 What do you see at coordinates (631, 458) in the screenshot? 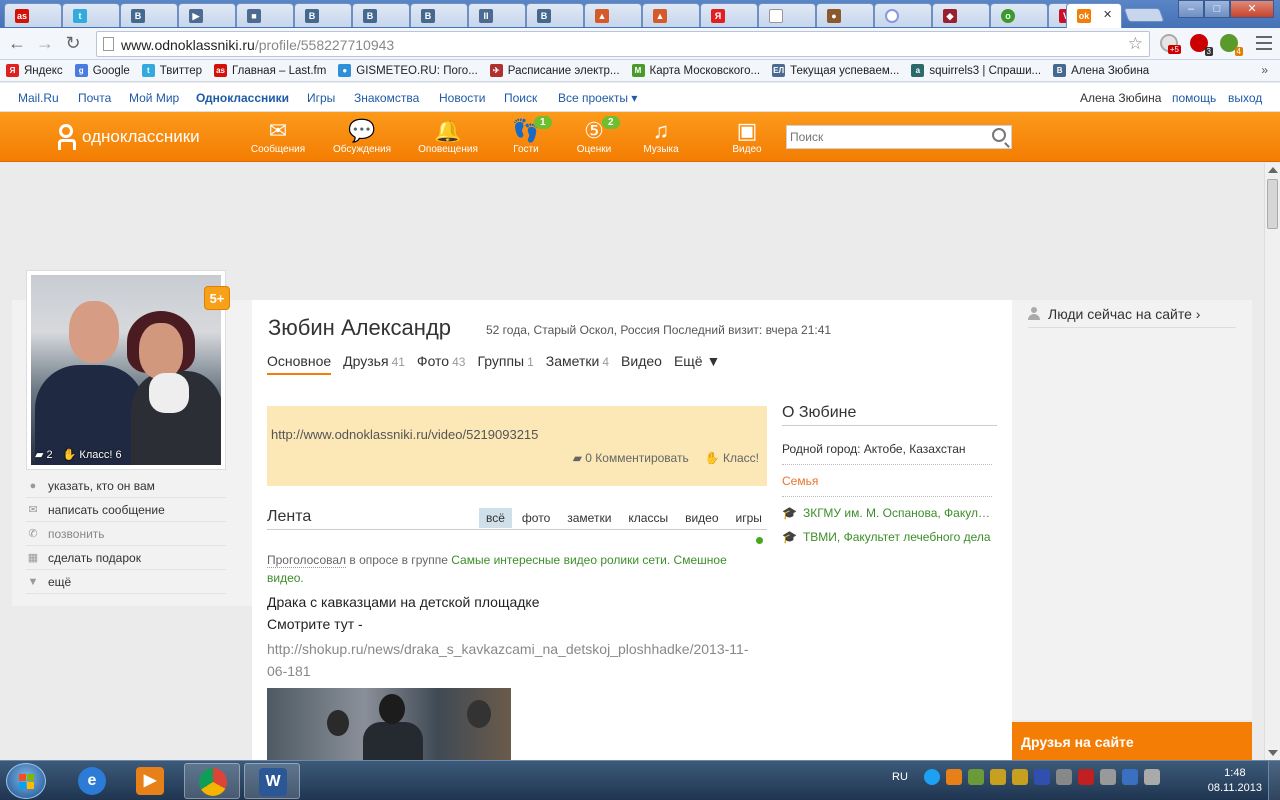
I see `comment-button: ▰ 0 Комментировать` at bounding box center [631, 458].